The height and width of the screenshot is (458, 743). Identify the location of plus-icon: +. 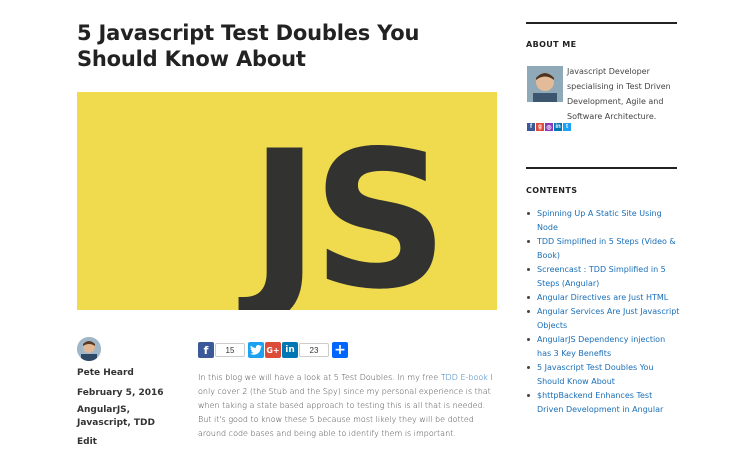
(340, 350).